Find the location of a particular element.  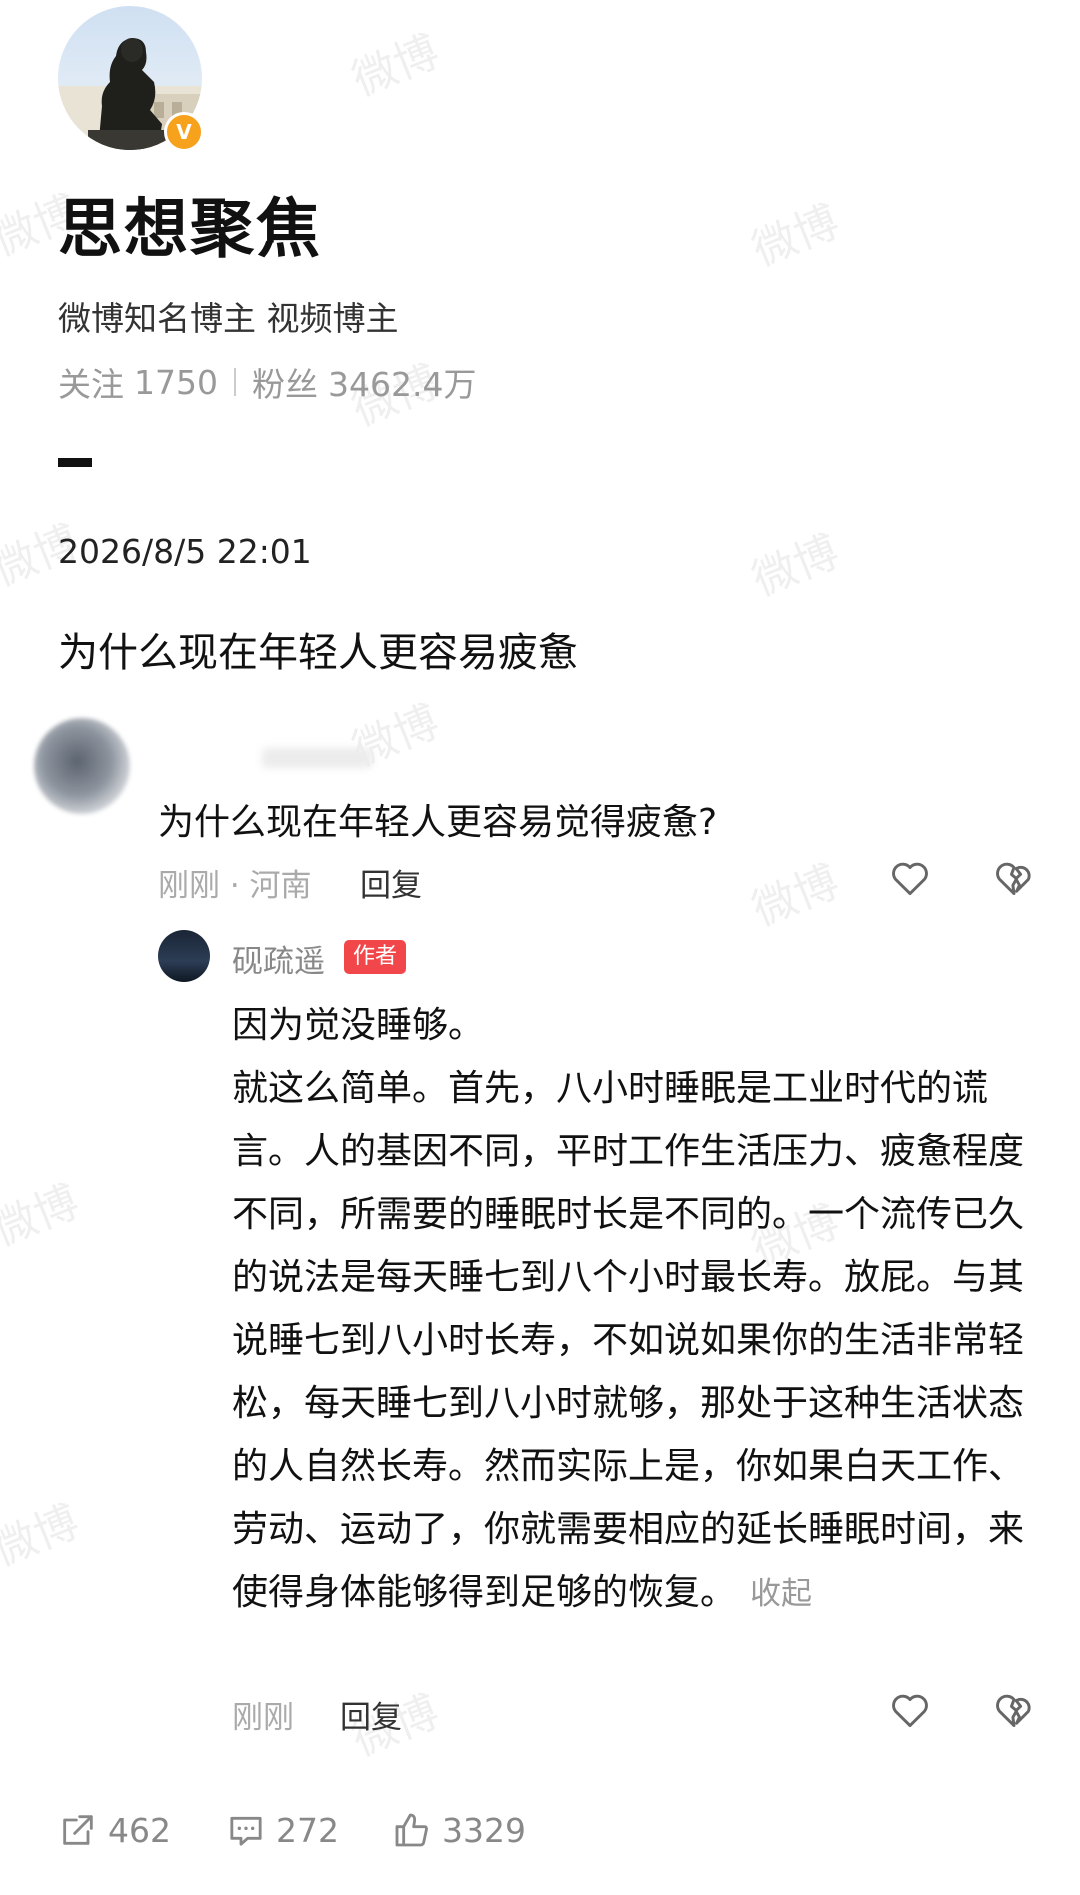

reply-reply-button: 回复 is located at coordinates (371, 1714).